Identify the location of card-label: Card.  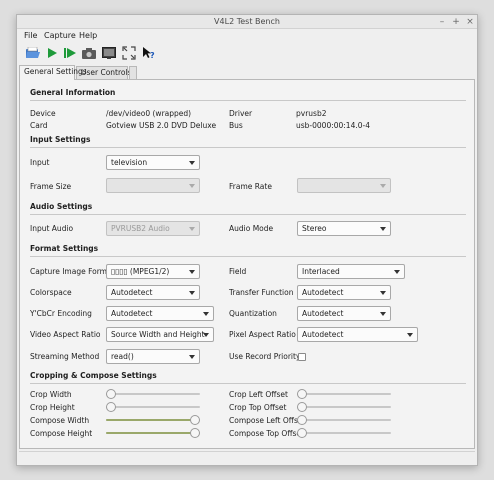
(39, 125).